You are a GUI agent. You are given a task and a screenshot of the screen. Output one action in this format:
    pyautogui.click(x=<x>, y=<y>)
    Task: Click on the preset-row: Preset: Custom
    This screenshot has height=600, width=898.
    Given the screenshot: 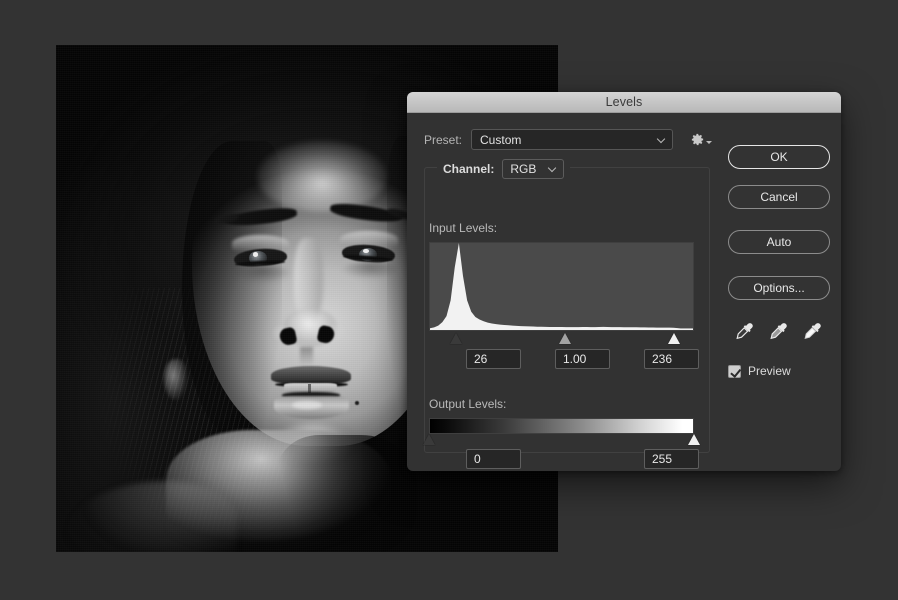 What is the action you would take?
    pyautogui.click(x=549, y=139)
    